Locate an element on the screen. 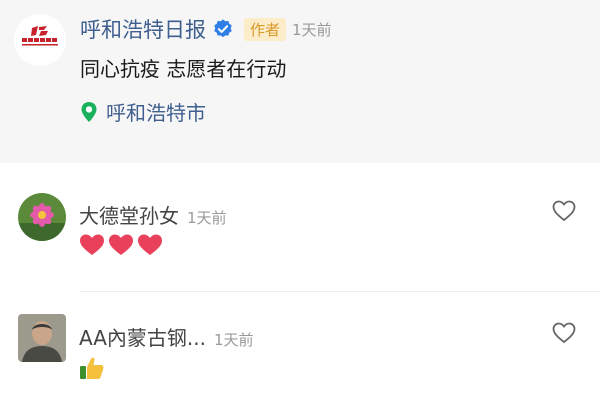 The width and height of the screenshot is (600, 401). person-avatar-icon is located at coordinates (42, 338).